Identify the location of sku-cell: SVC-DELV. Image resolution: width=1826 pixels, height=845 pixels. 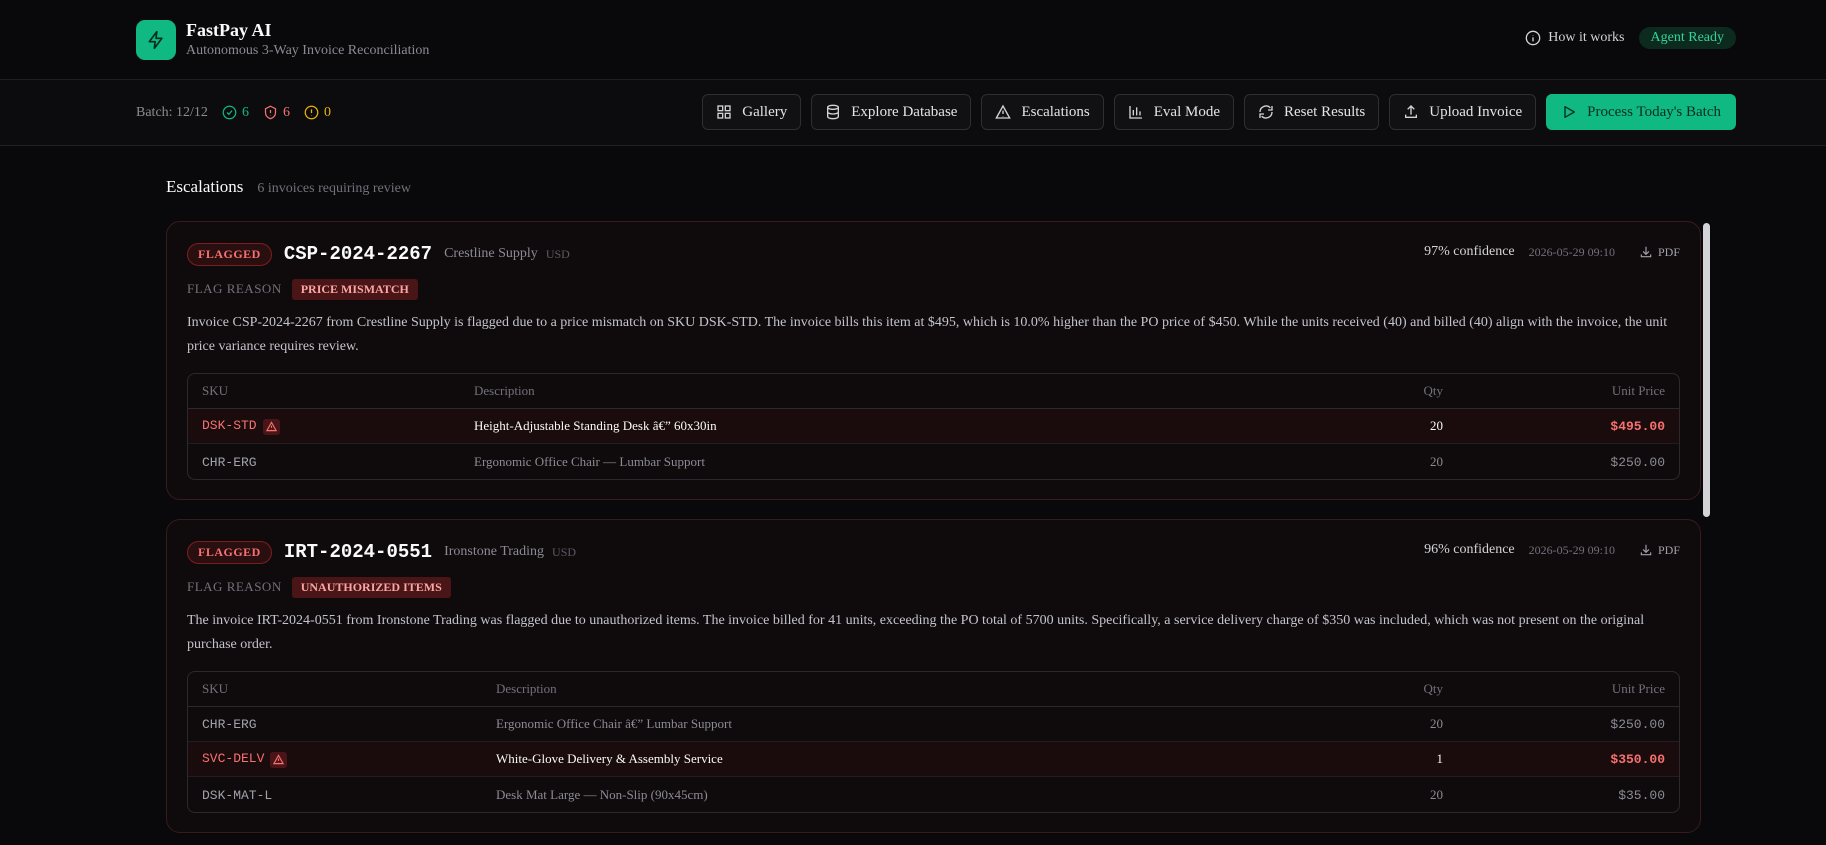
(233, 759).